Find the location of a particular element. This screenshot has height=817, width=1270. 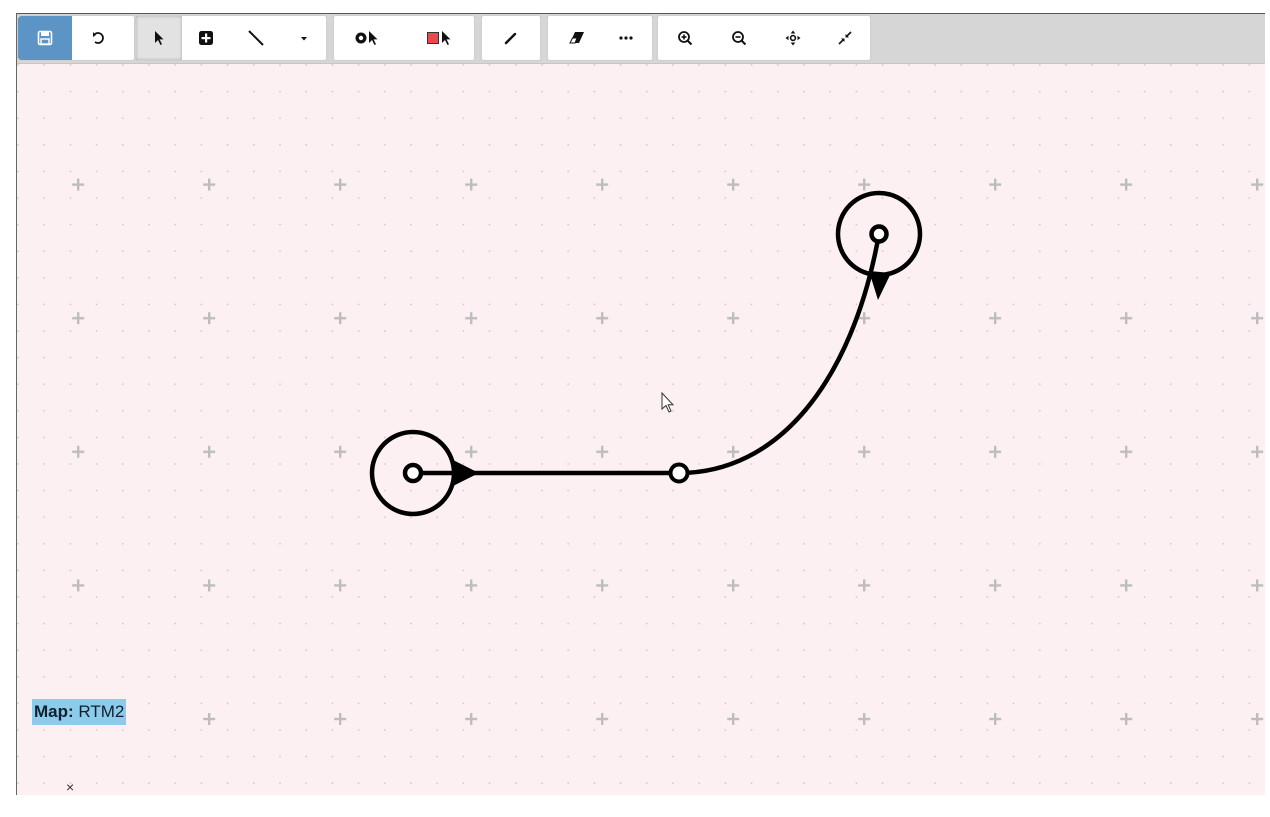

point-select-button is located at coordinates (369, 38).